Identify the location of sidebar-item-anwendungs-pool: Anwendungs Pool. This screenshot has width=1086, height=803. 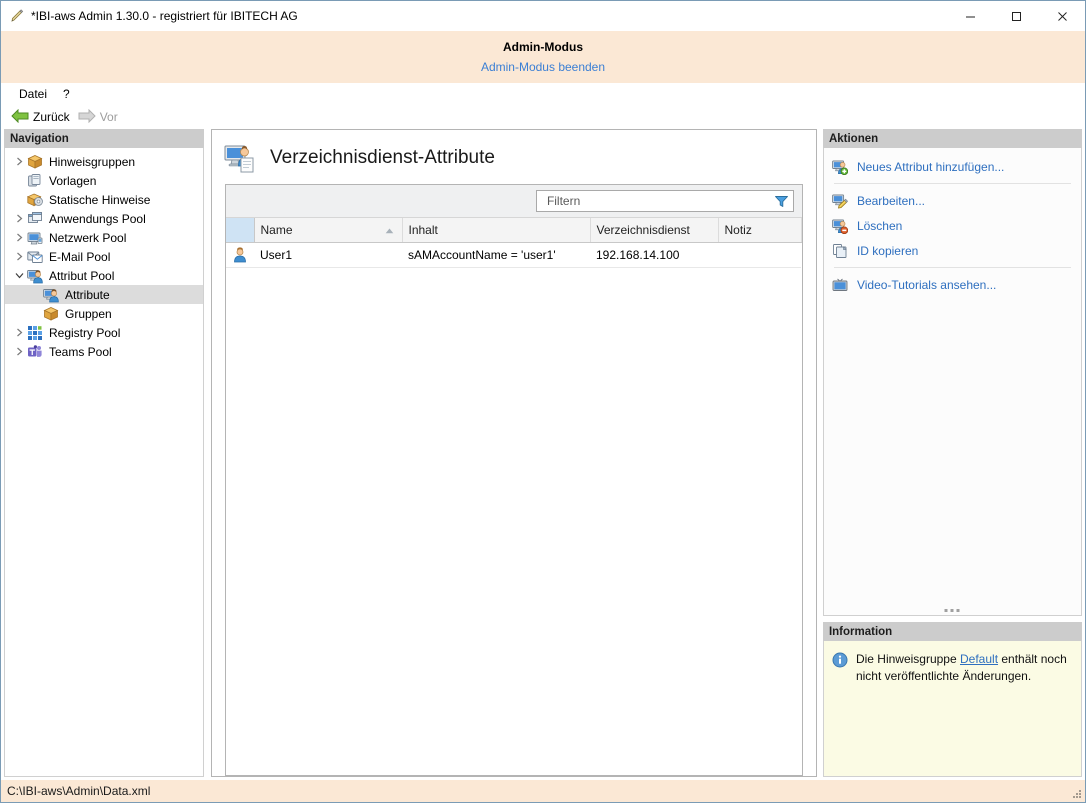
(104, 218).